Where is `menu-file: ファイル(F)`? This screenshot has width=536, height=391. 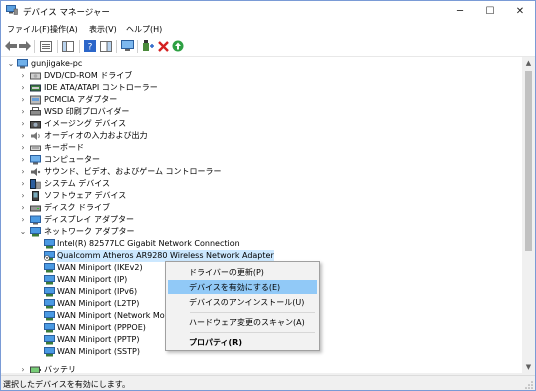 menu-file: ファイル(F) is located at coordinates (28, 29).